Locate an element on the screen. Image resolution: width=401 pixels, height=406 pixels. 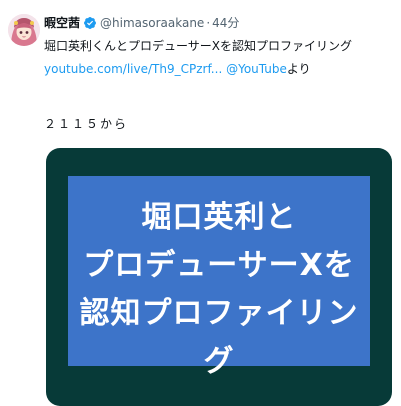
user-handle: @himasoraakane is located at coordinates (152, 23).